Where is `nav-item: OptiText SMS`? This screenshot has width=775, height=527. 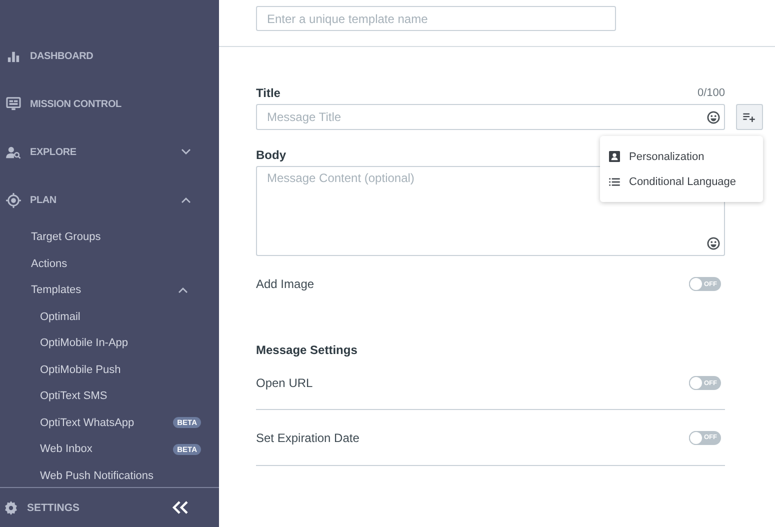
nav-item: OptiText SMS is located at coordinates (109, 396).